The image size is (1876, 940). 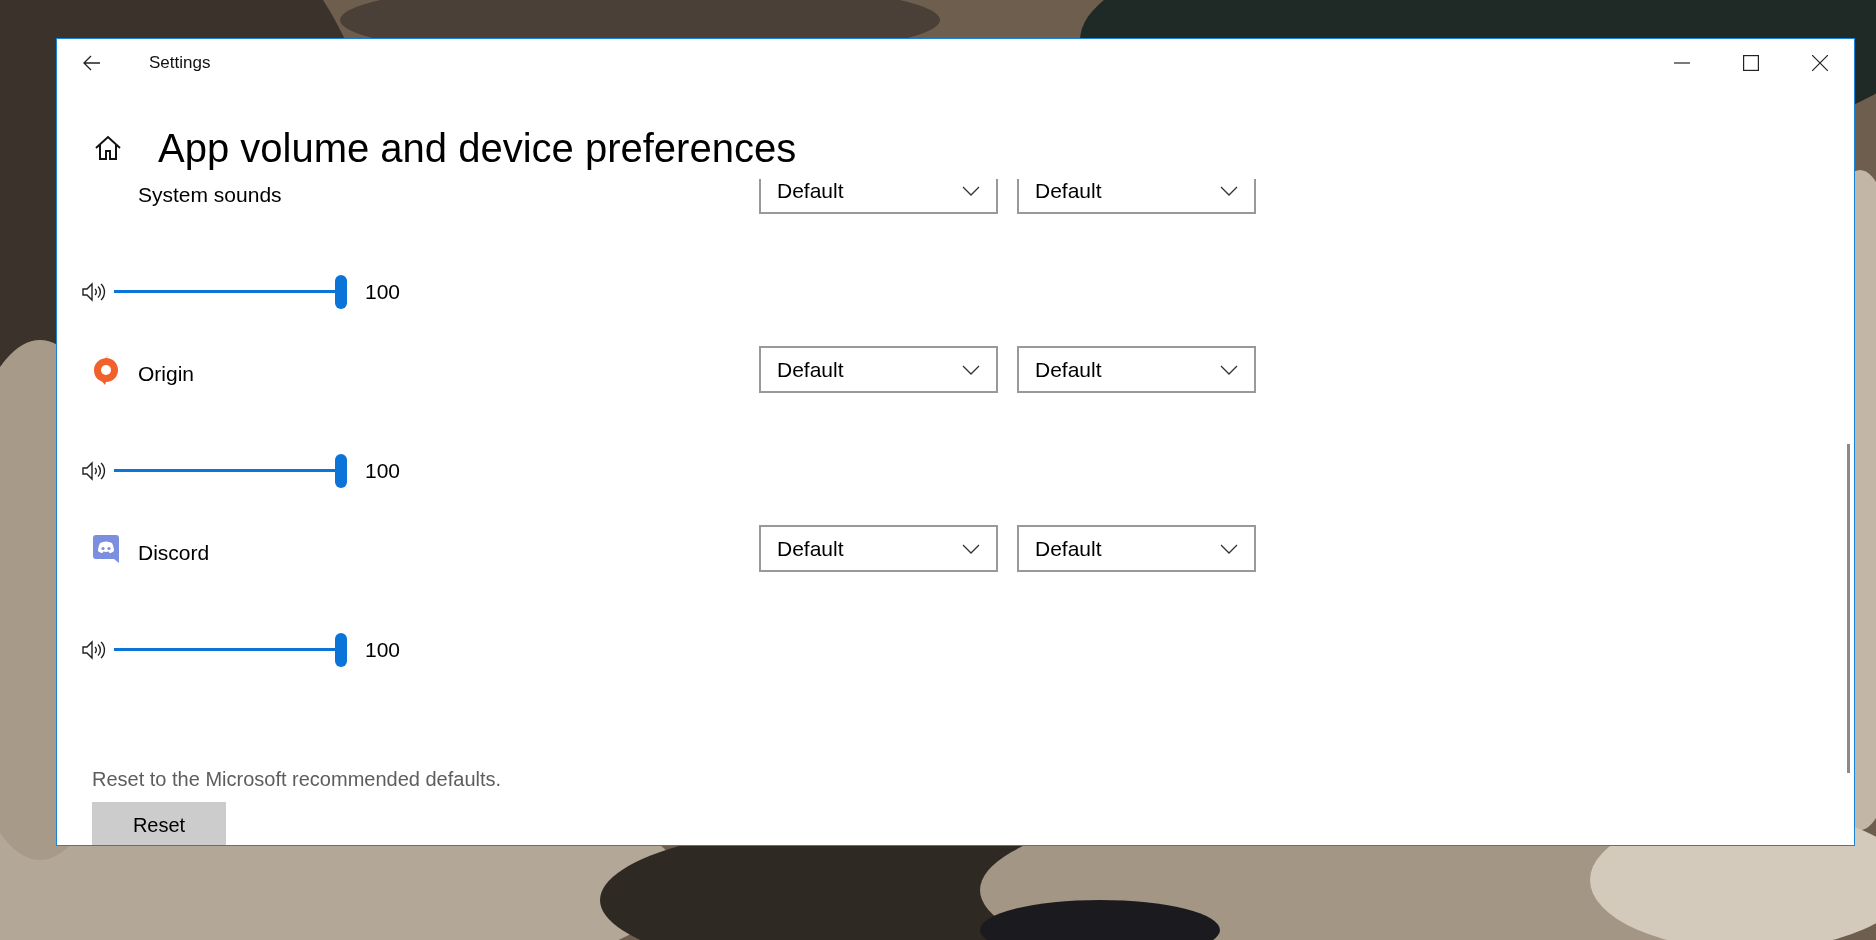 What do you see at coordinates (1819, 63) in the screenshot?
I see `close-icon` at bounding box center [1819, 63].